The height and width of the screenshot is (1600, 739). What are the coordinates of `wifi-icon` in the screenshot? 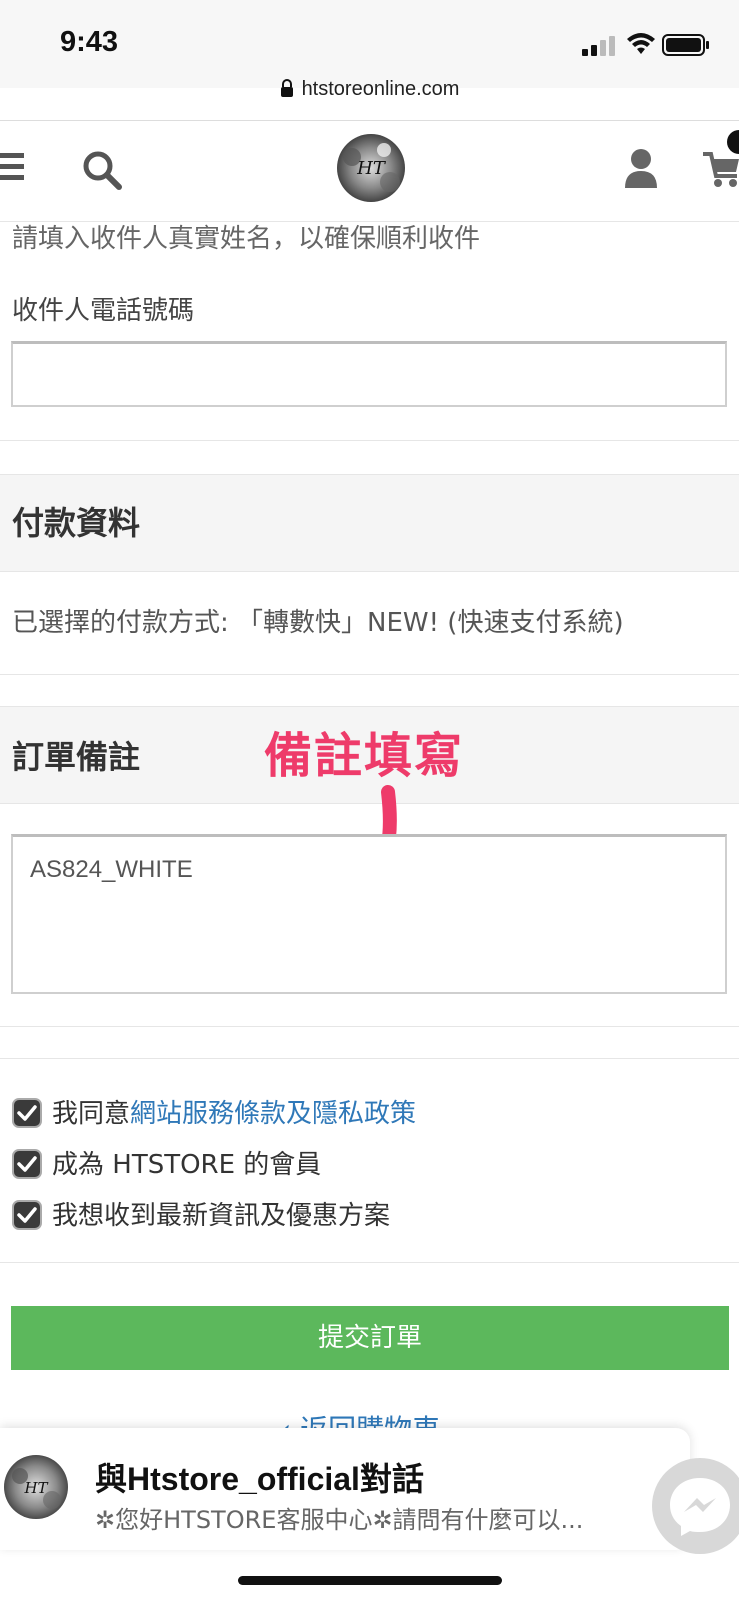 It's located at (641, 43).